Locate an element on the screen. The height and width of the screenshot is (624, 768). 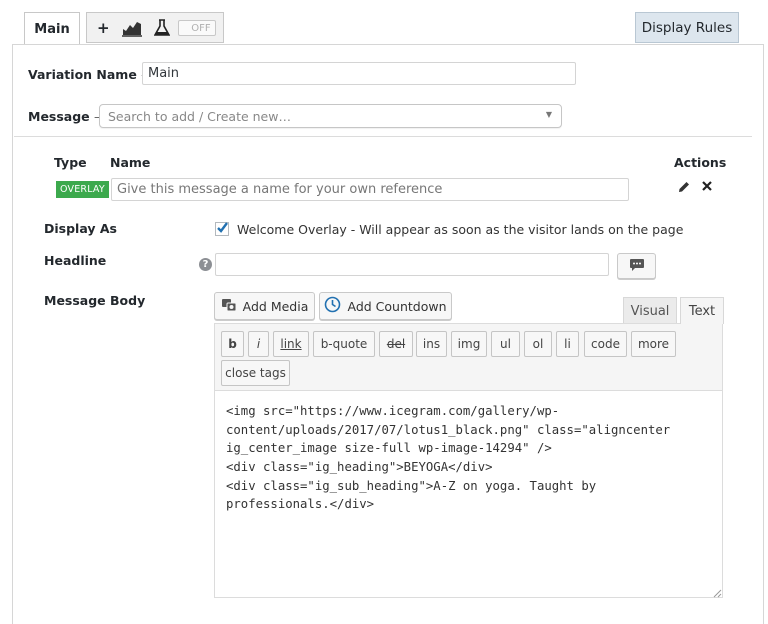
quicktag-ul-label: ul is located at coordinates (505, 344).